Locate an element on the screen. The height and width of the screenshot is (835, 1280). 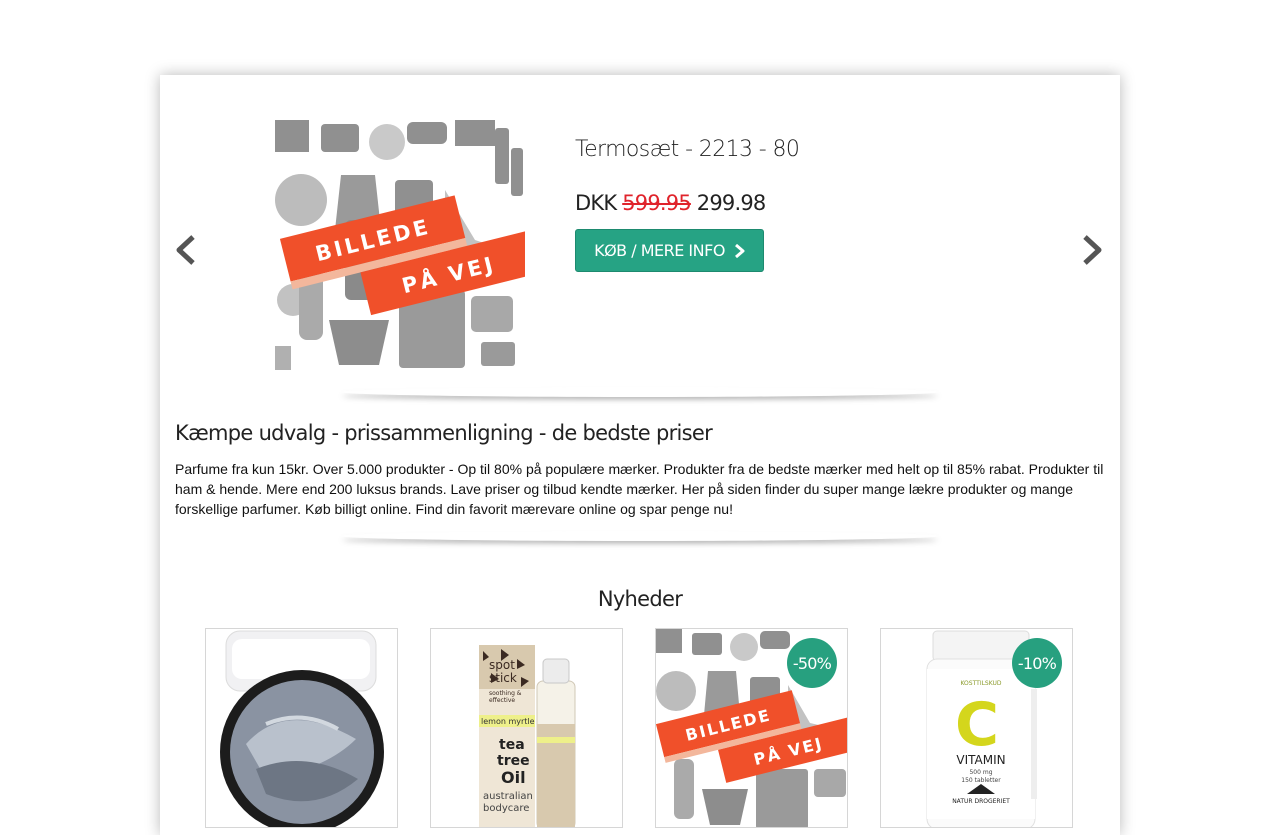
chevron-left-icon is located at coordinates (185, 250).